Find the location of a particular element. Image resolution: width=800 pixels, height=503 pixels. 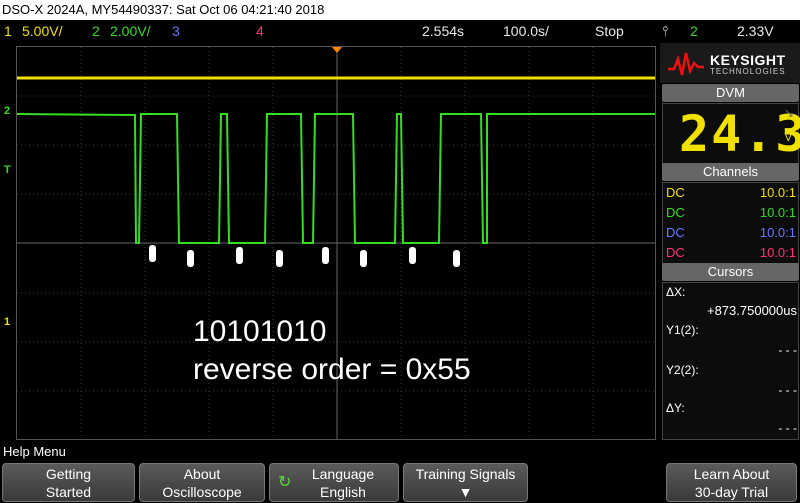

trigger-position-marker is located at coordinates (337, 50).